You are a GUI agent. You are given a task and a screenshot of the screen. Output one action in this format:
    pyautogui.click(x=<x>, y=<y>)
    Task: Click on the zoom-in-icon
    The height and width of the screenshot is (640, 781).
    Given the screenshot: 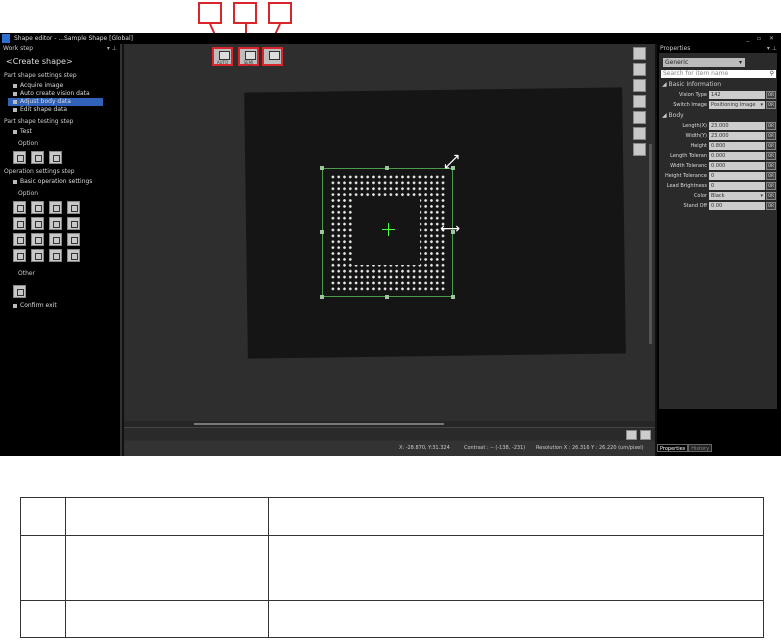 What is the action you would take?
    pyautogui.click(x=639, y=53)
    